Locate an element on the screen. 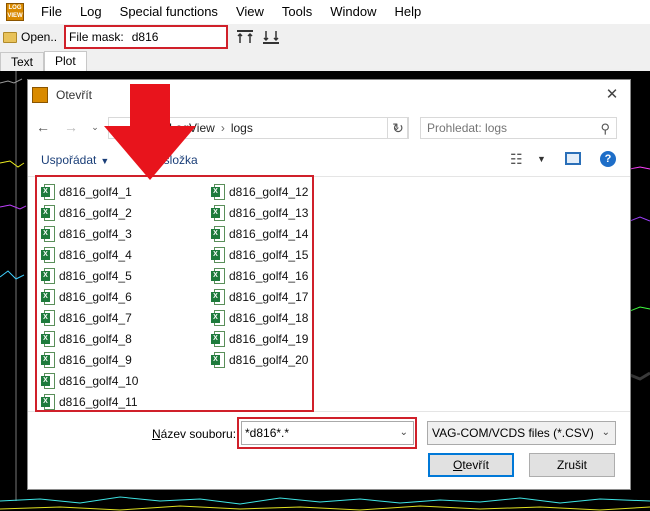 The height and width of the screenshot is (511, 650). menu-view: View is located at coordinates (250, 12).